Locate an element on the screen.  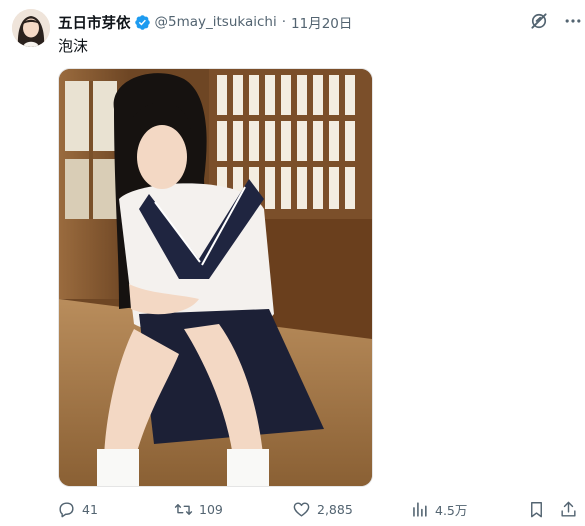
repost-button: 109 is located at coordinates (198, 509).